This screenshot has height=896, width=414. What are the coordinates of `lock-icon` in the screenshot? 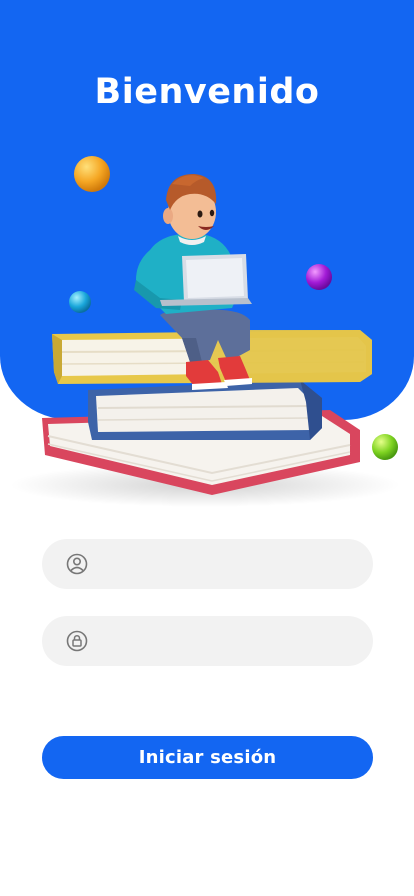 It's located at (77, 641).